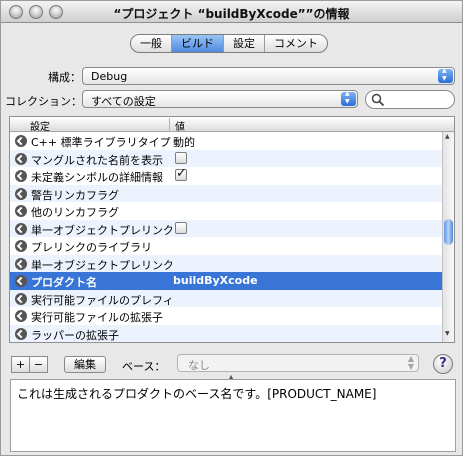  What do you see at coordinates (447, 136) in the screenshot?
I see `scroll-up-icon: ▲` at bounding box center [447, 136].